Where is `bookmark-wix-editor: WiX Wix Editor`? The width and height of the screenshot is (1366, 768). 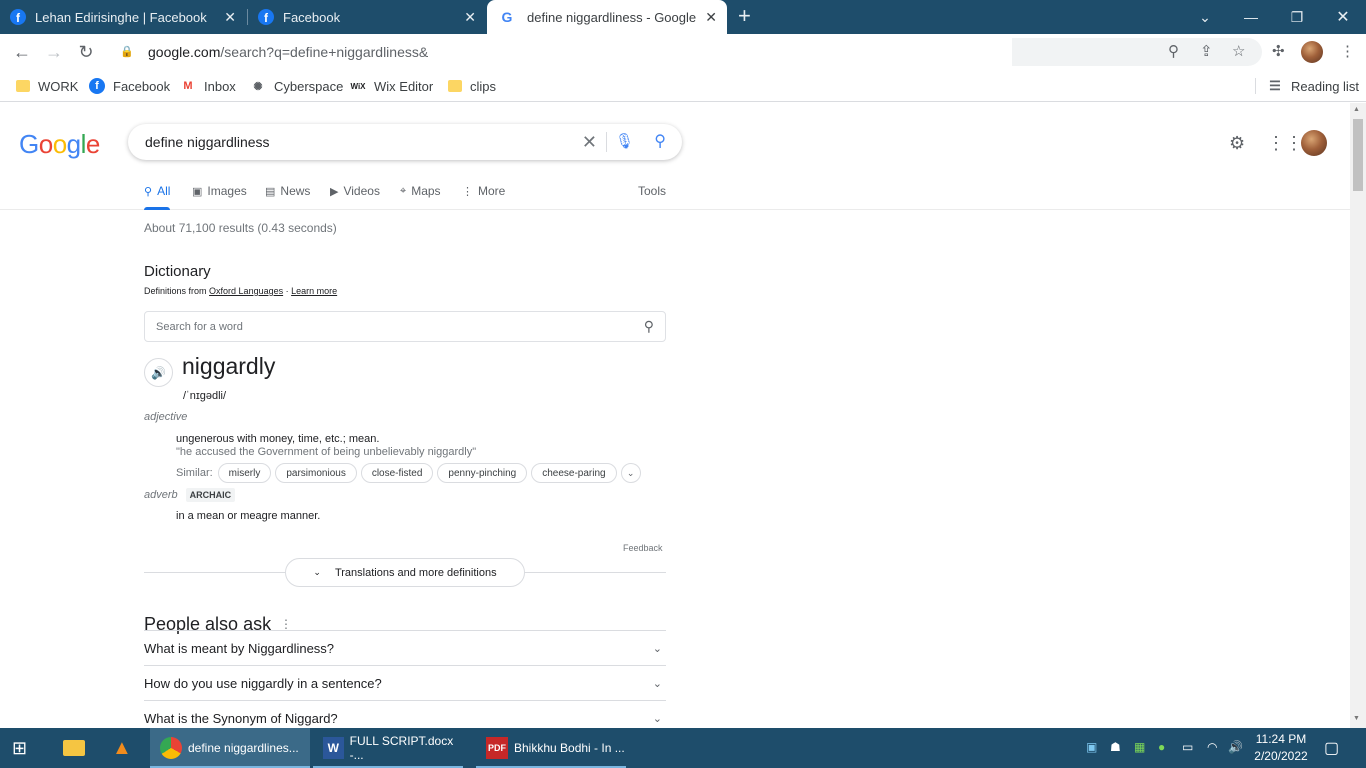
bookmark-wix-editor: WiX Wix Editor is located at coordinates (391, 86).